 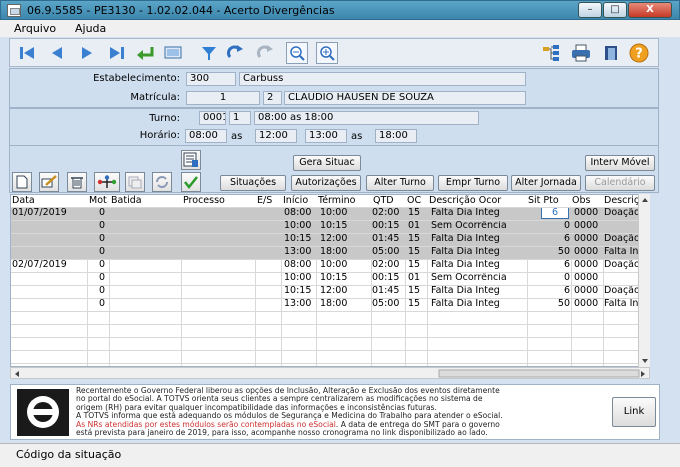 I want to click on cell-mot: 0, so click(x=101, y=251).